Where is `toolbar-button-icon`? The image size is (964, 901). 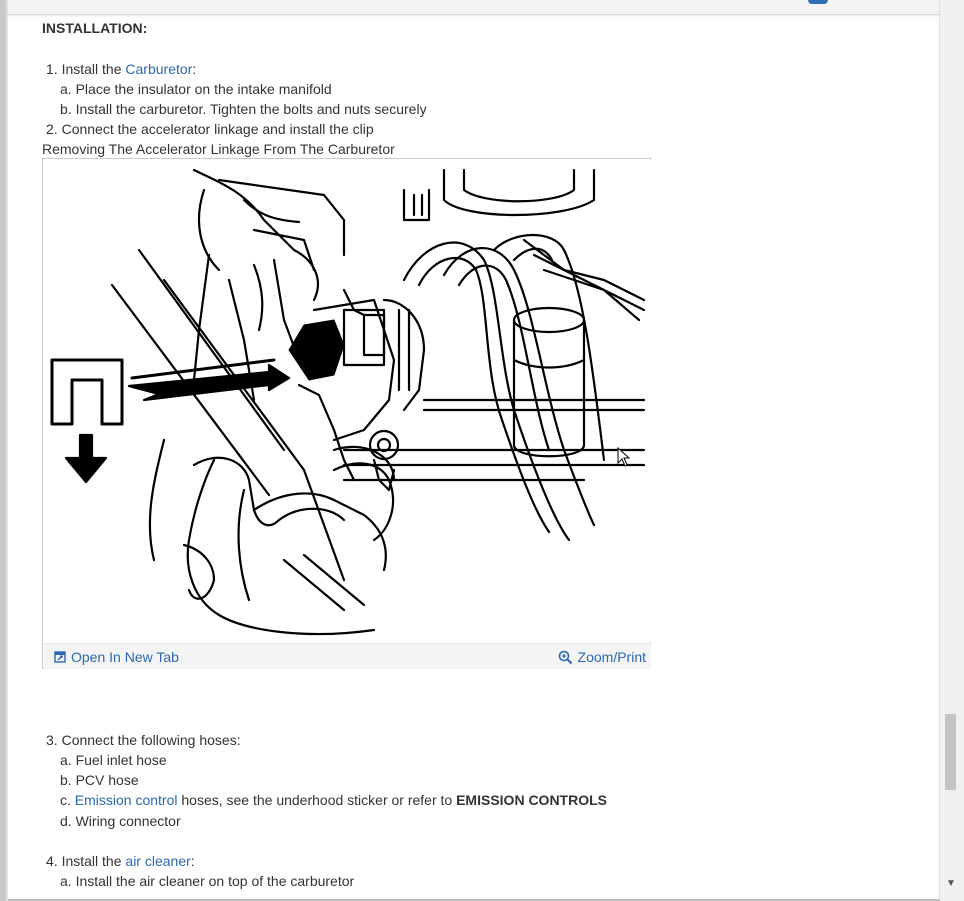
toolbar-button-icon is located at coordinates (818, 2).